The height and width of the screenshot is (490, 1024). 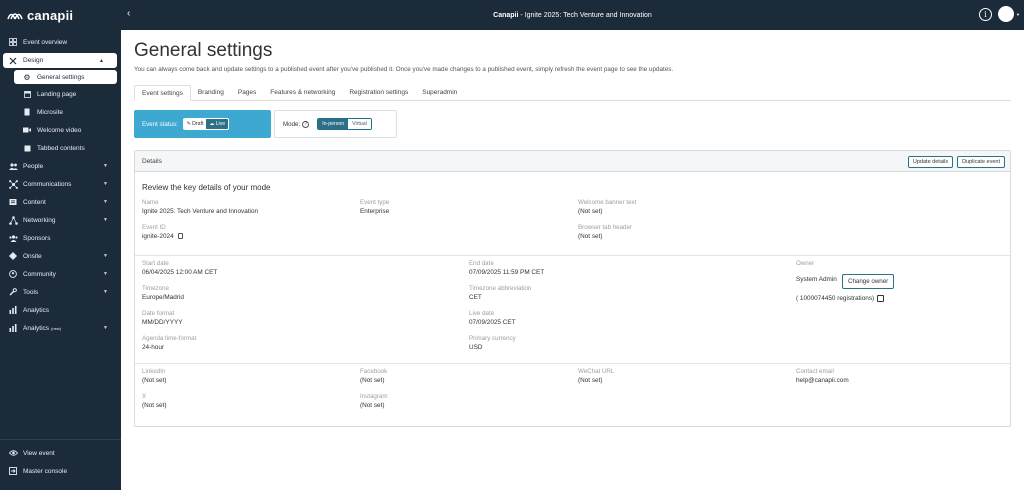 I want to click on video-icon, so click(x=27, y=130).